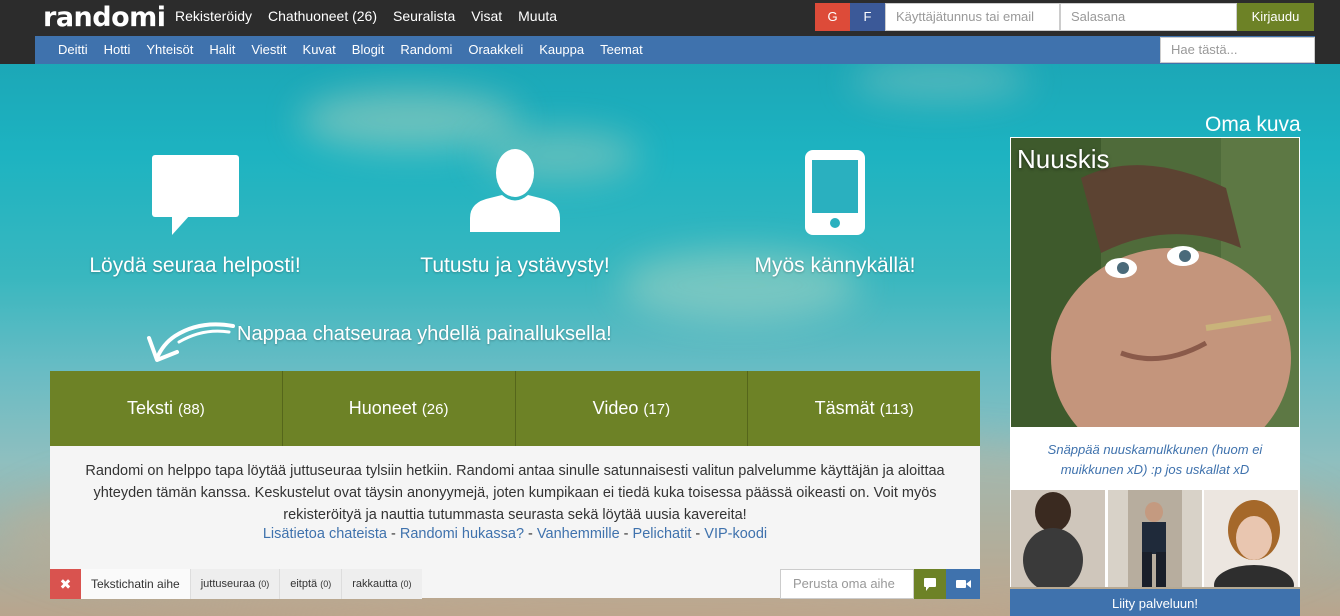 This screenshot has height=616, width=1340. Describe the element at coordinates (268, 50) in the screenshot. I see `subnav-messages: Viestit` at that location.